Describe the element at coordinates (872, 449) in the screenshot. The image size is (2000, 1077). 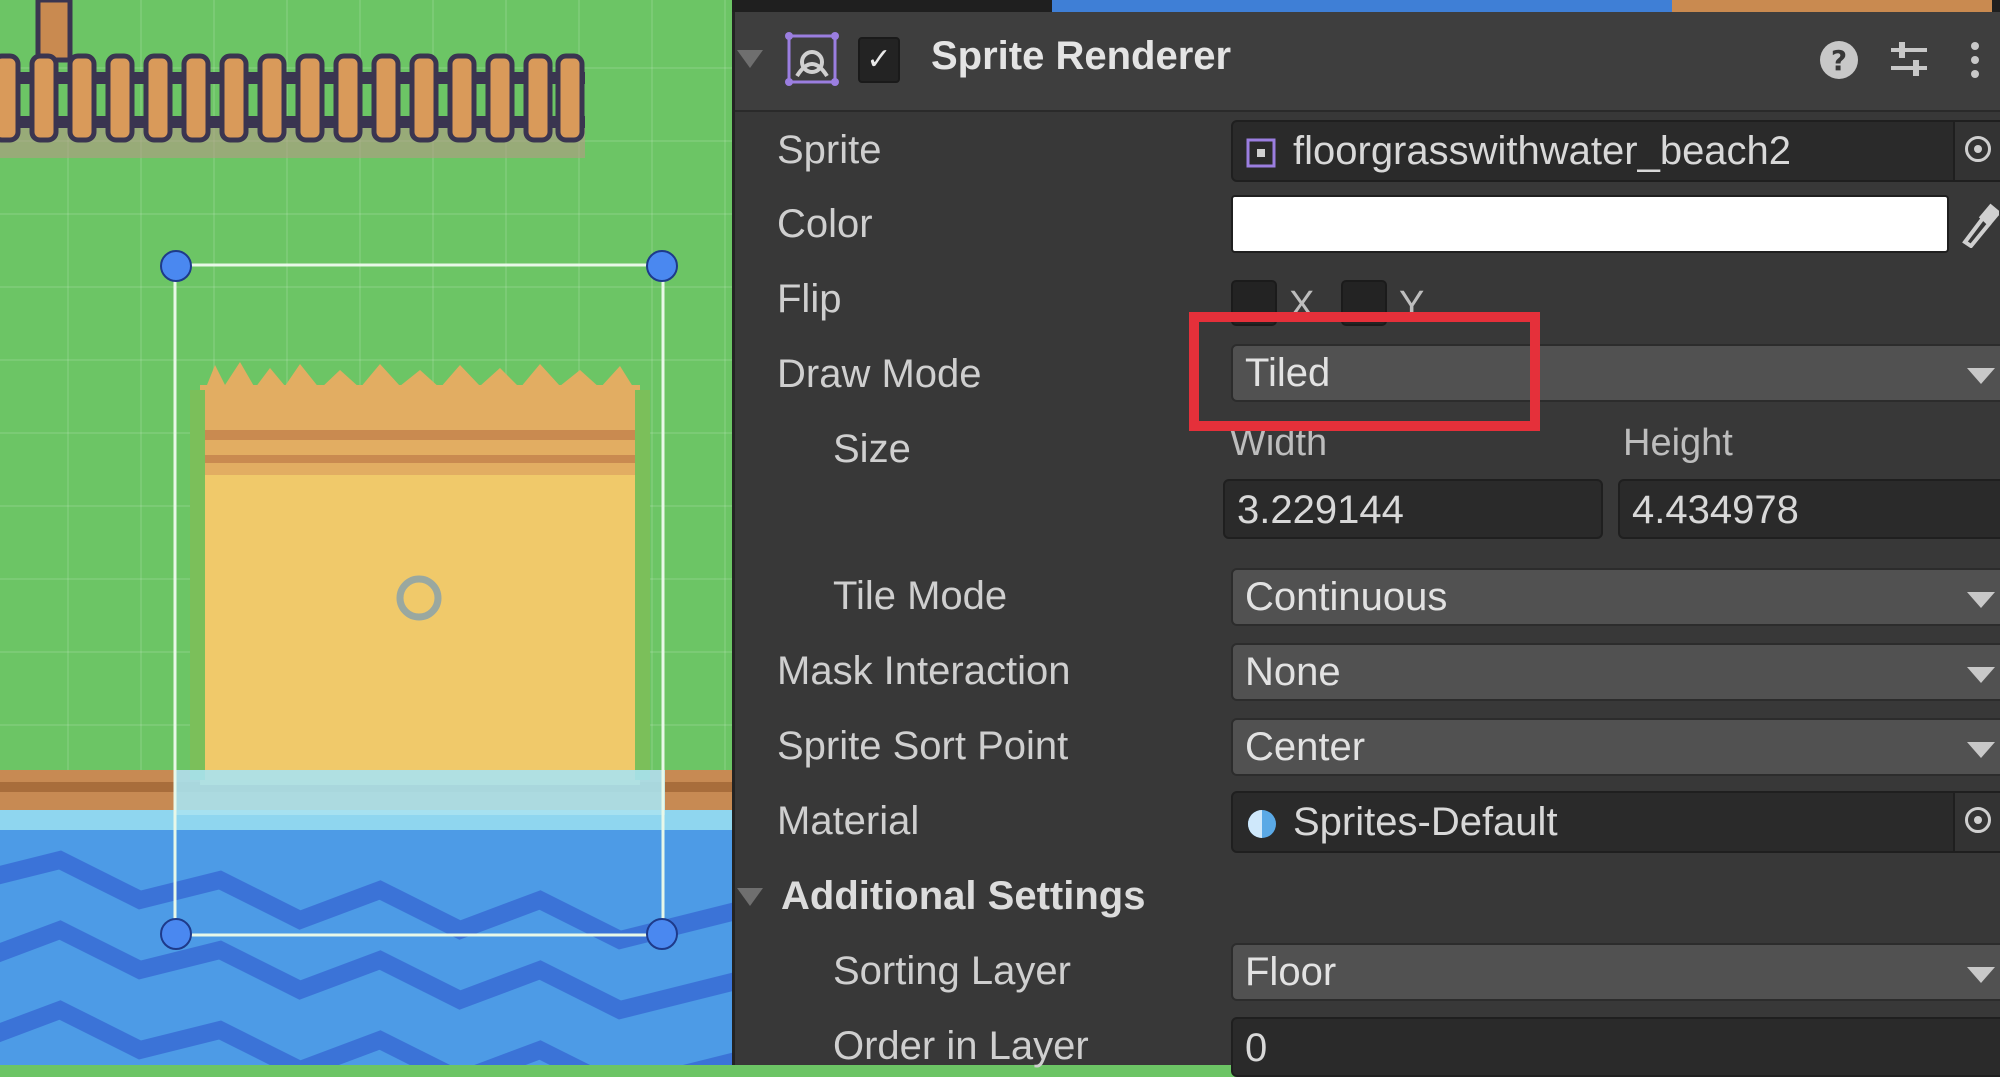
I see `size-label: Size` at that location.